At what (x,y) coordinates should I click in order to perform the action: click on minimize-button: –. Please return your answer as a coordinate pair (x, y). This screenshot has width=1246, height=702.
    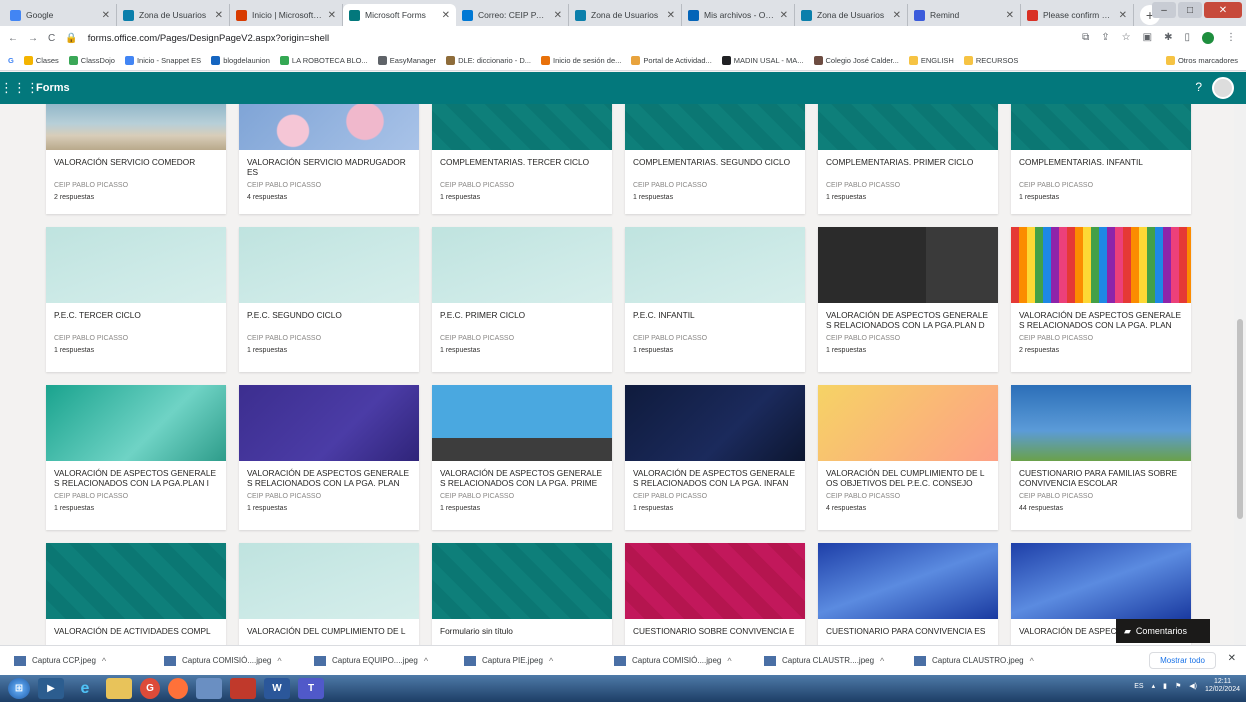
    Looking at the image, I should click on (1164, 10).